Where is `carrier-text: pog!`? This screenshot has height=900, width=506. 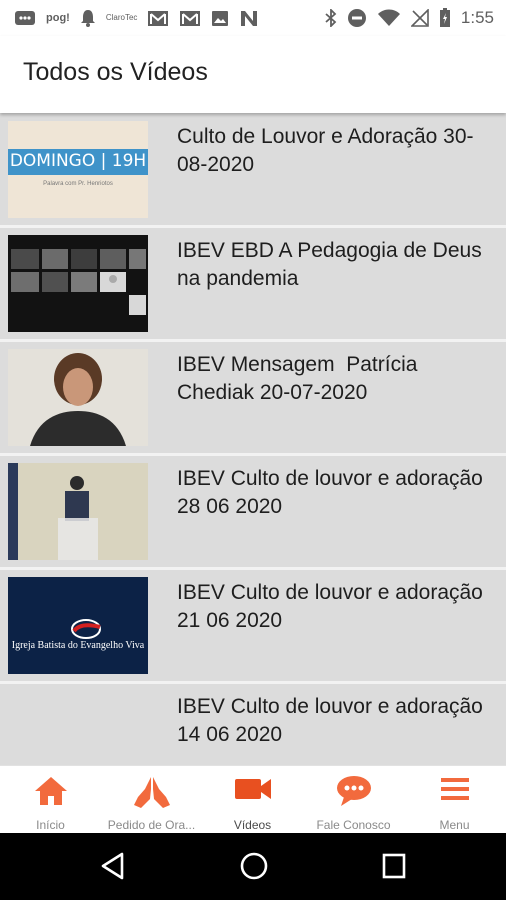
carrier-text: pog! is located at coordinates (58, 18).